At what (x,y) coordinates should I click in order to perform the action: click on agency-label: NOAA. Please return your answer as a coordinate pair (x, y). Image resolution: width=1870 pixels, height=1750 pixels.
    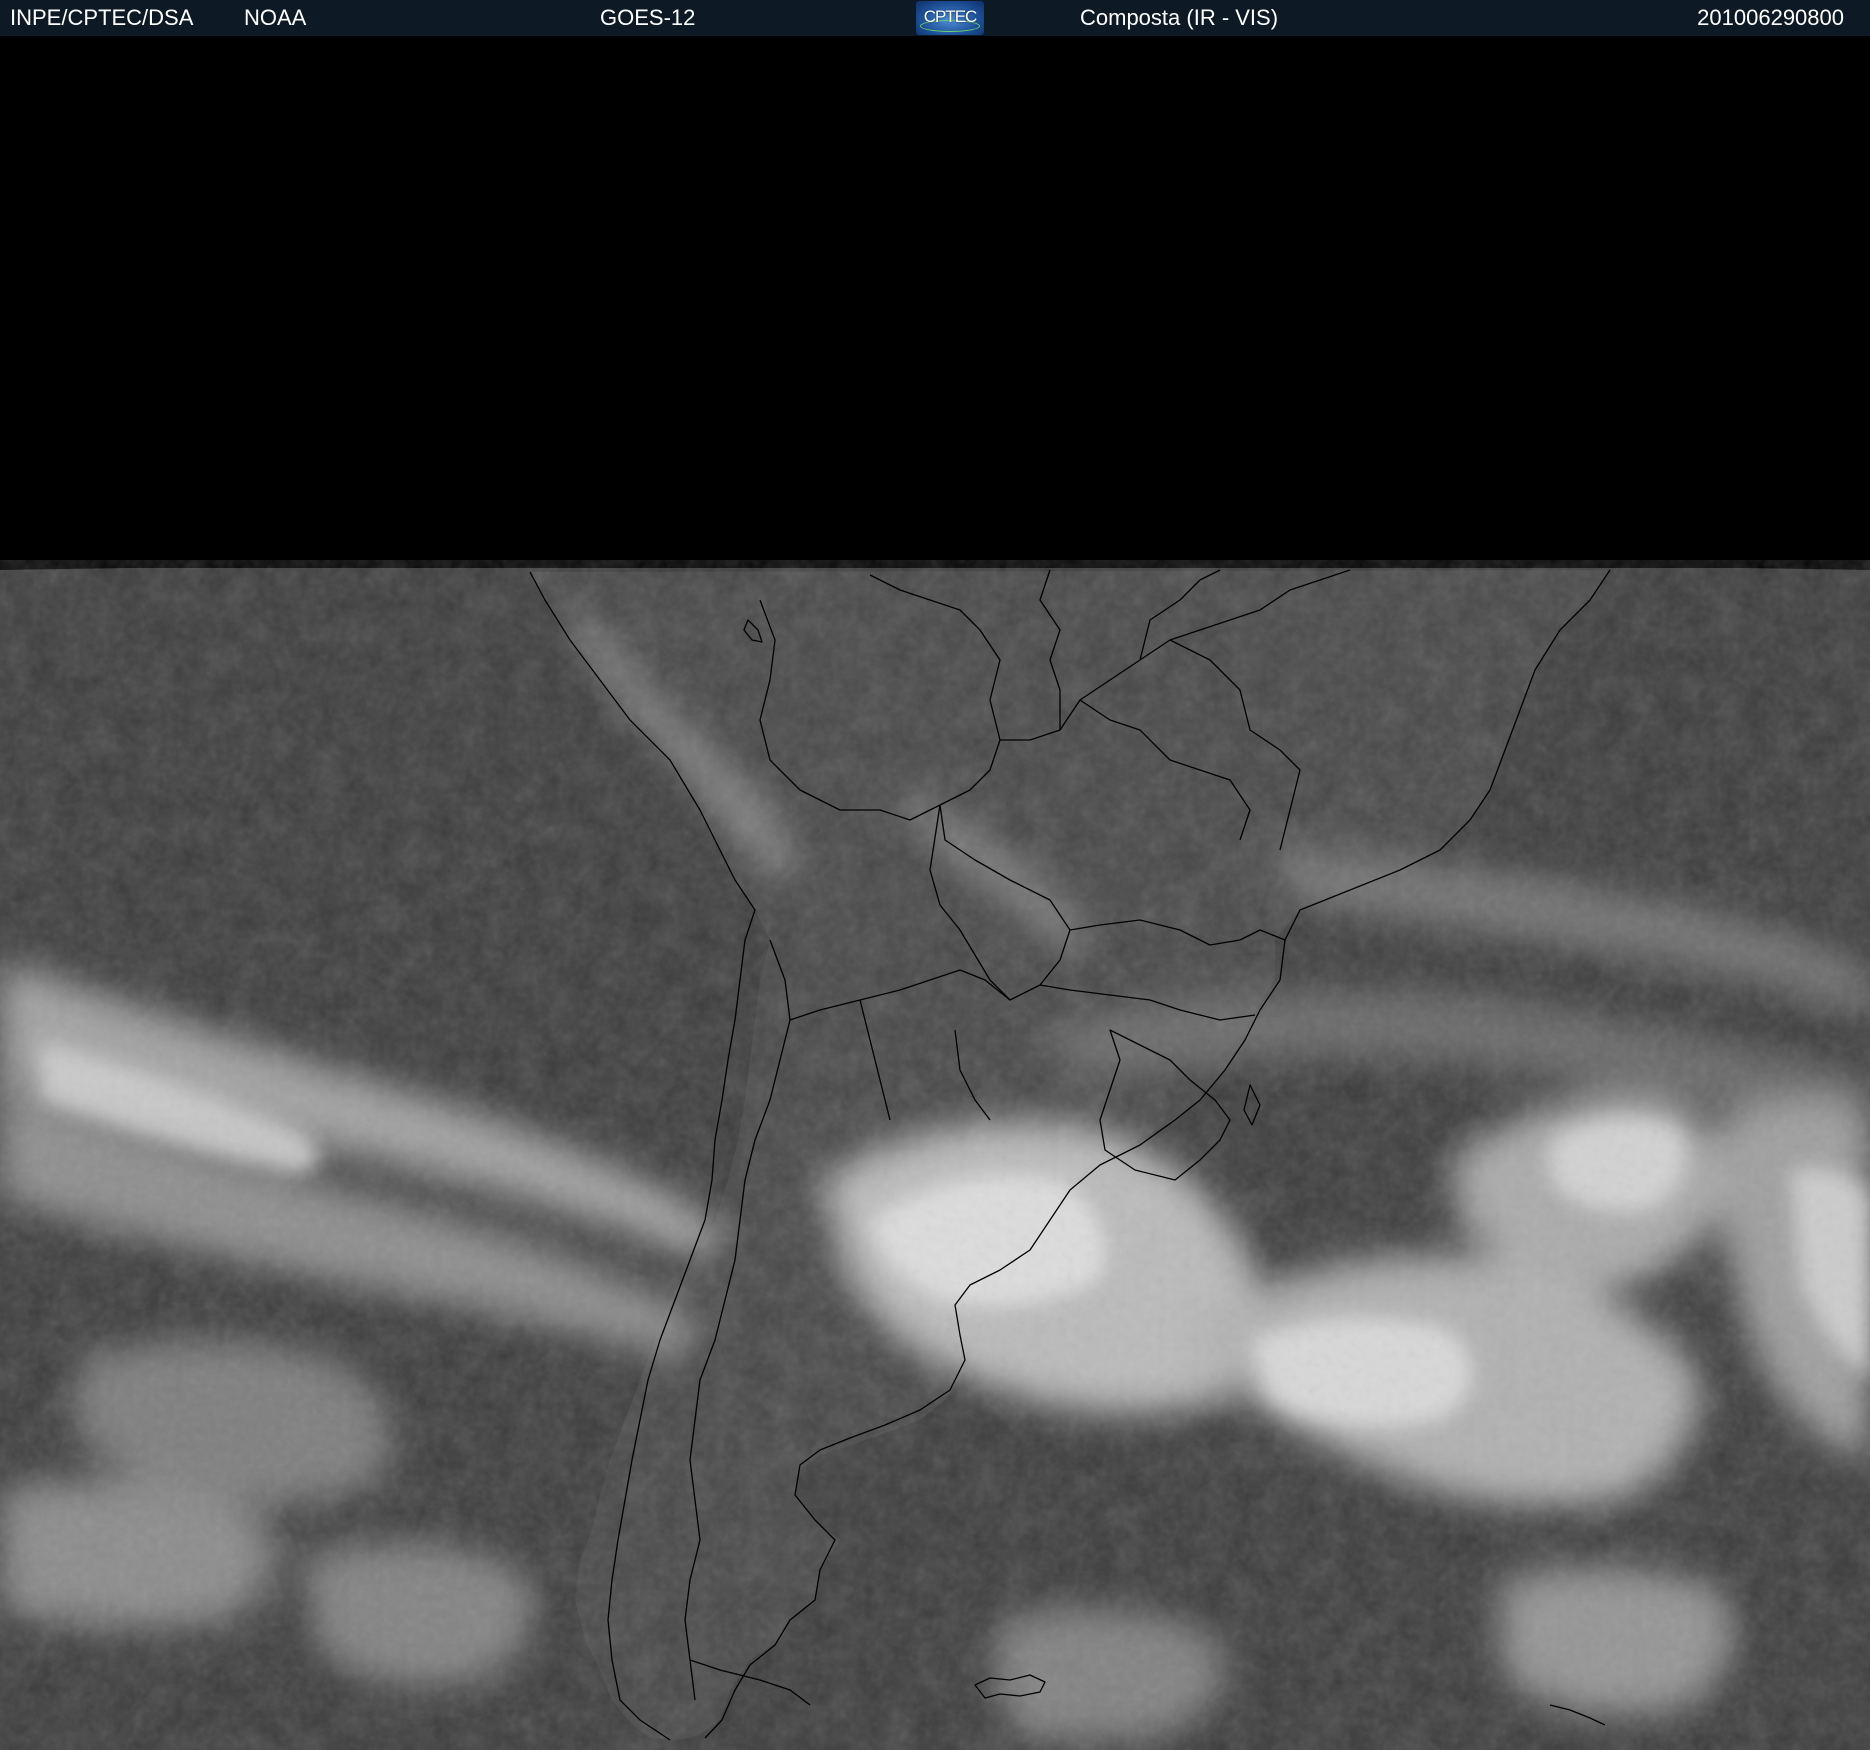
    Looking at the image, I should click on (275, 17).